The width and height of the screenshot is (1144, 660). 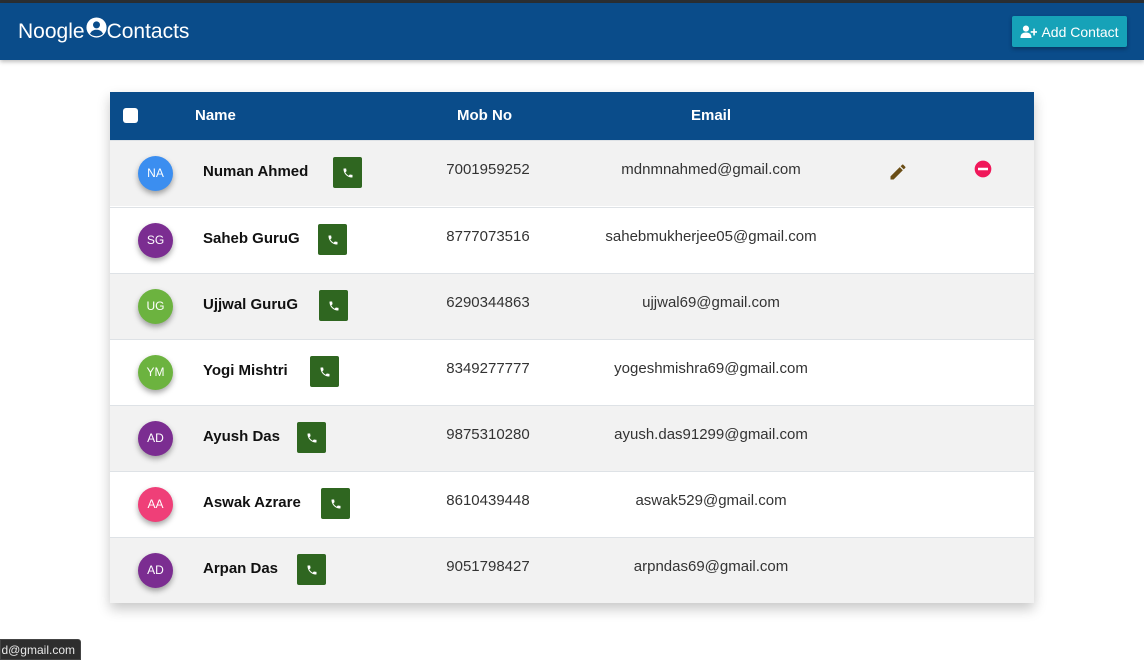 I want to click on contact-mobile: 8349277777, so click(x=488, y=368).